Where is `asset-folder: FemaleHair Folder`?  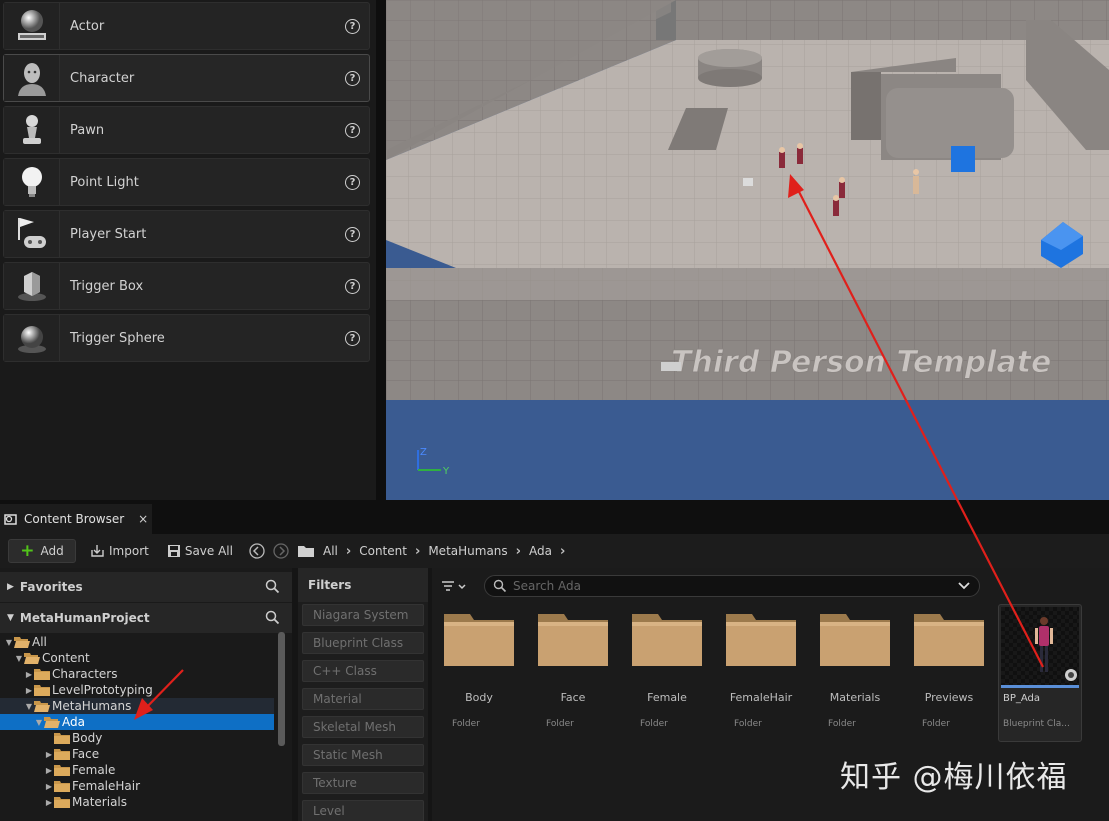
asset-folder: FemaleHair Folder is located at coordinates (761, 668).